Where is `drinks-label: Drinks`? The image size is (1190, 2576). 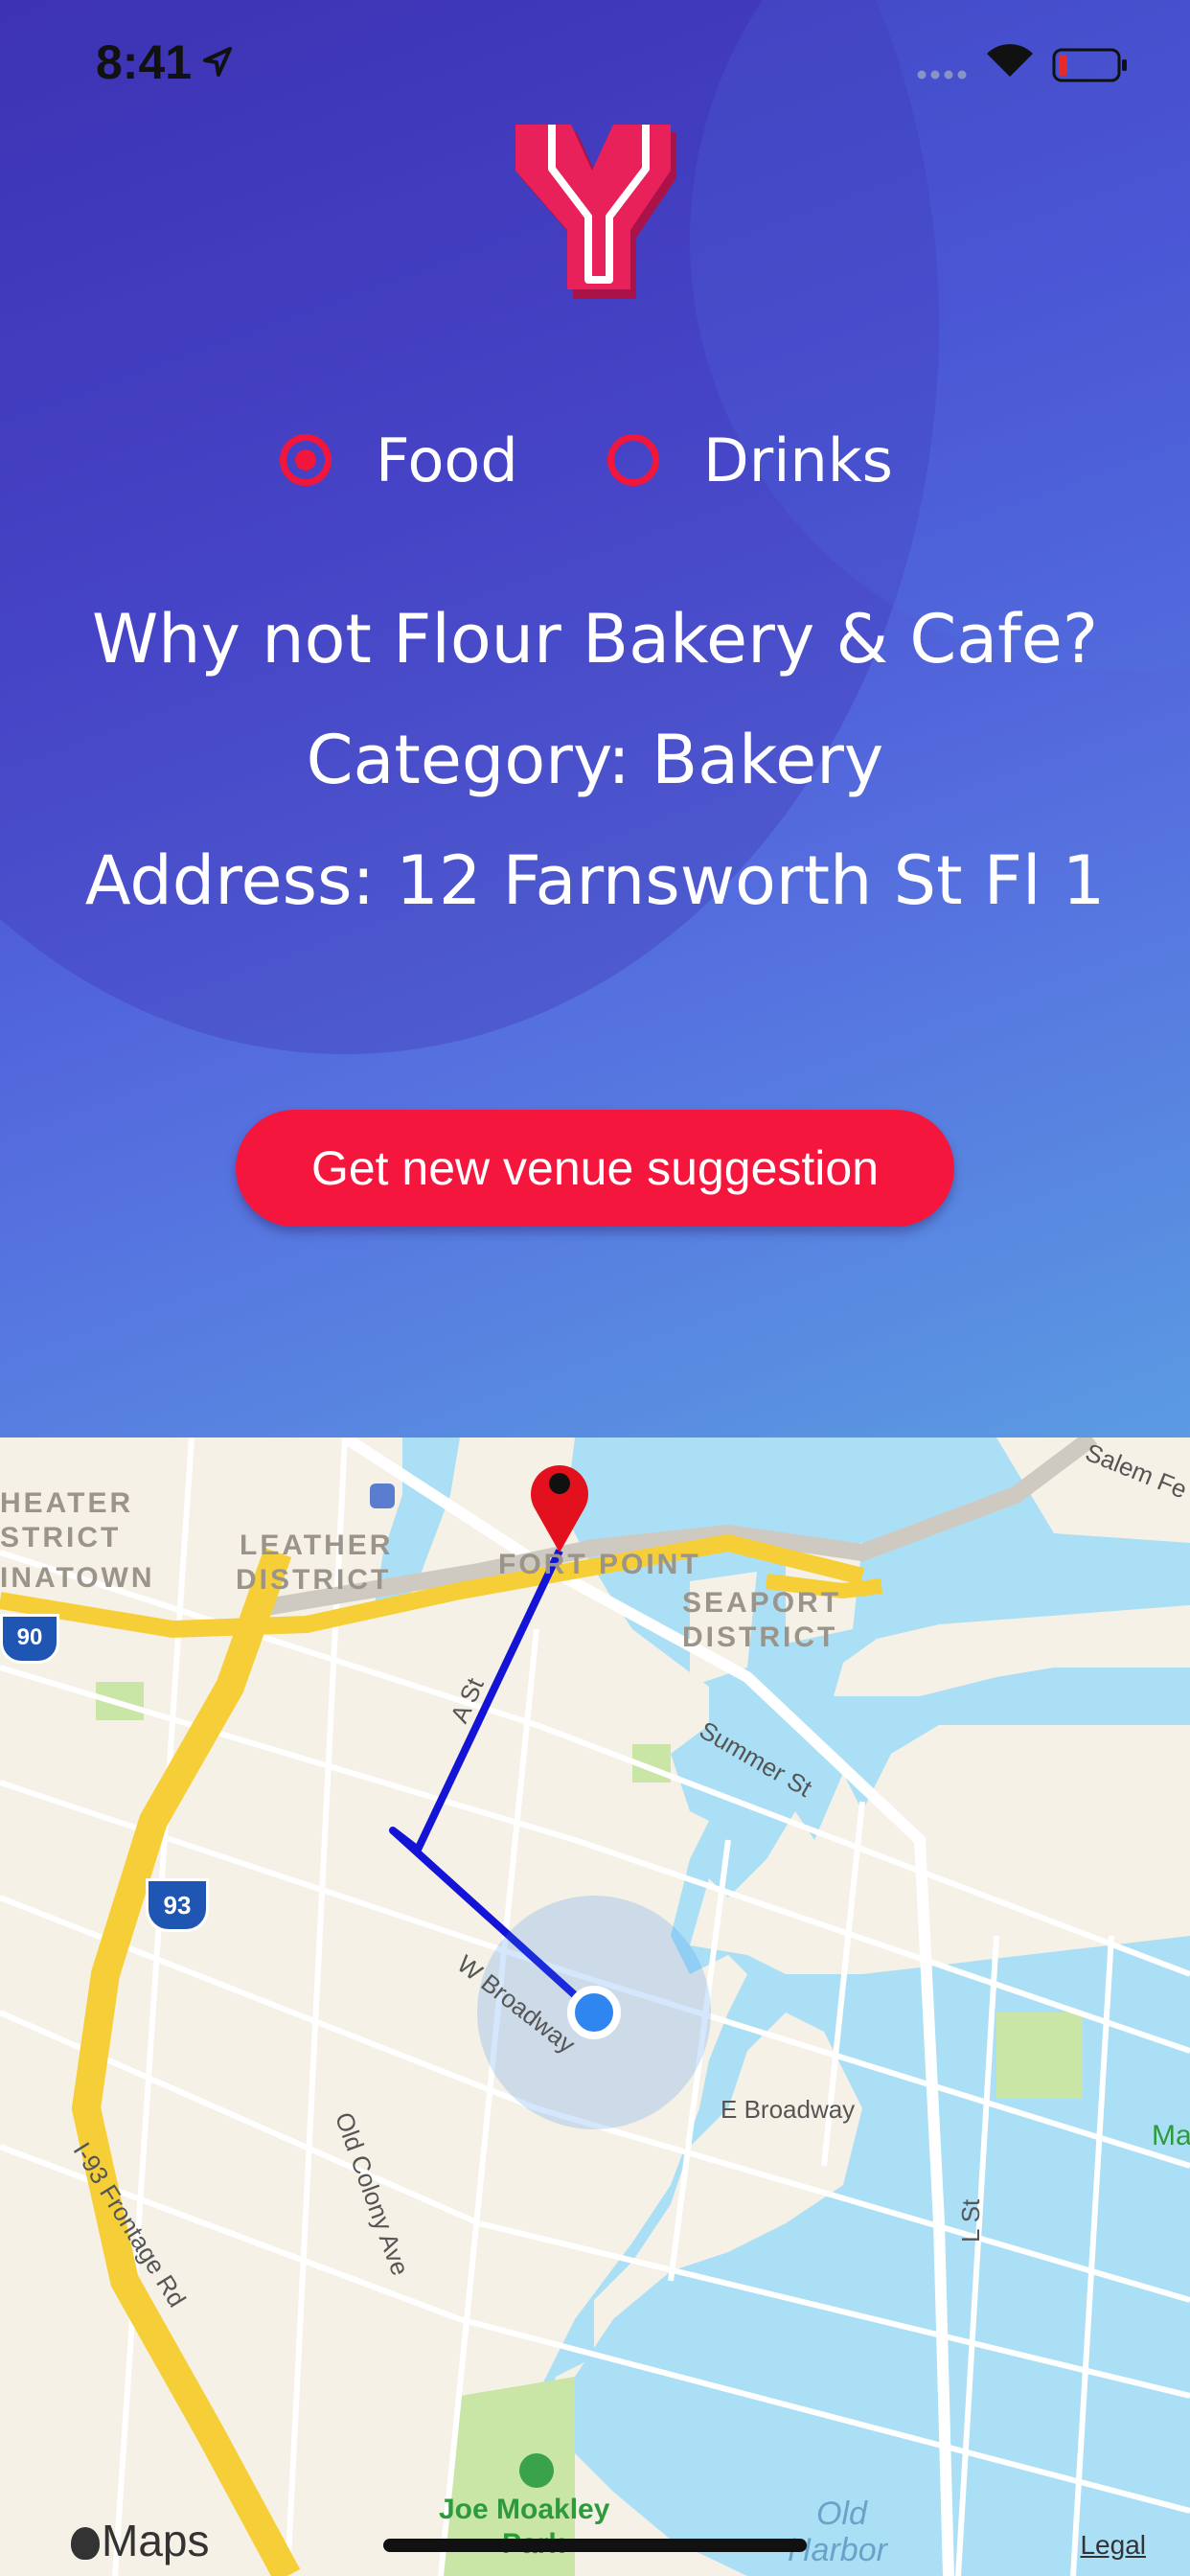
drinks-label: Drinks is located at coordinates (798, 460).